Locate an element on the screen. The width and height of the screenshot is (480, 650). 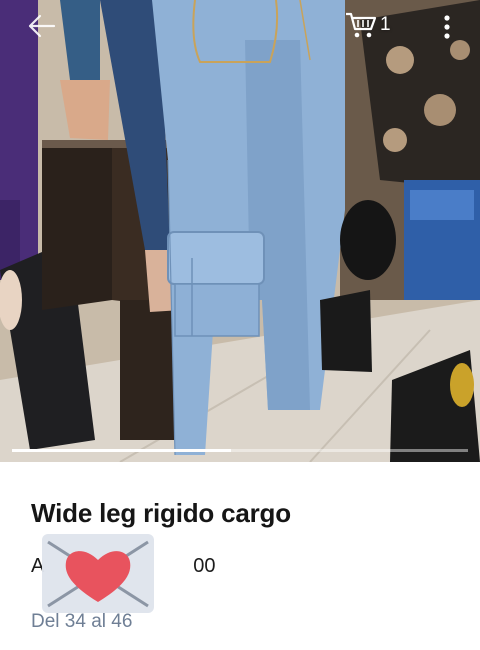
more-vertical-icon is located at coordinates (447, 27).